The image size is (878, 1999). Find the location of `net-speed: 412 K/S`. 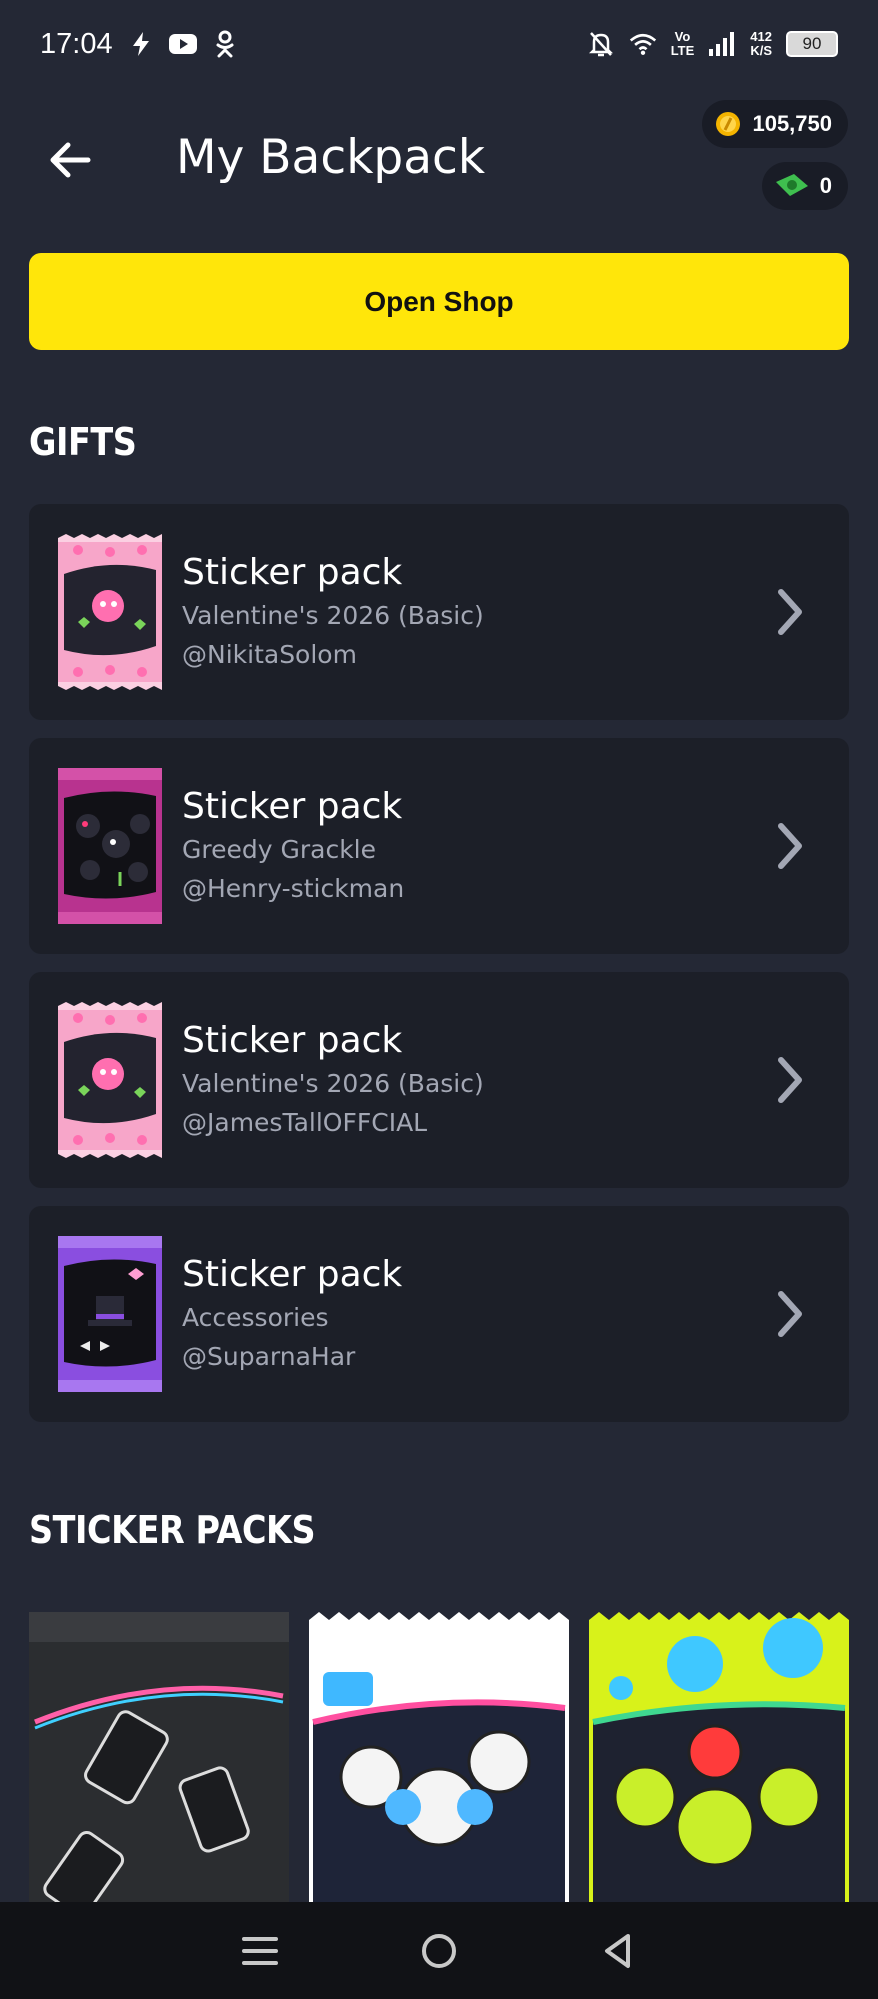

net-speed: 412 K/S is located at coordinates (761, 44).